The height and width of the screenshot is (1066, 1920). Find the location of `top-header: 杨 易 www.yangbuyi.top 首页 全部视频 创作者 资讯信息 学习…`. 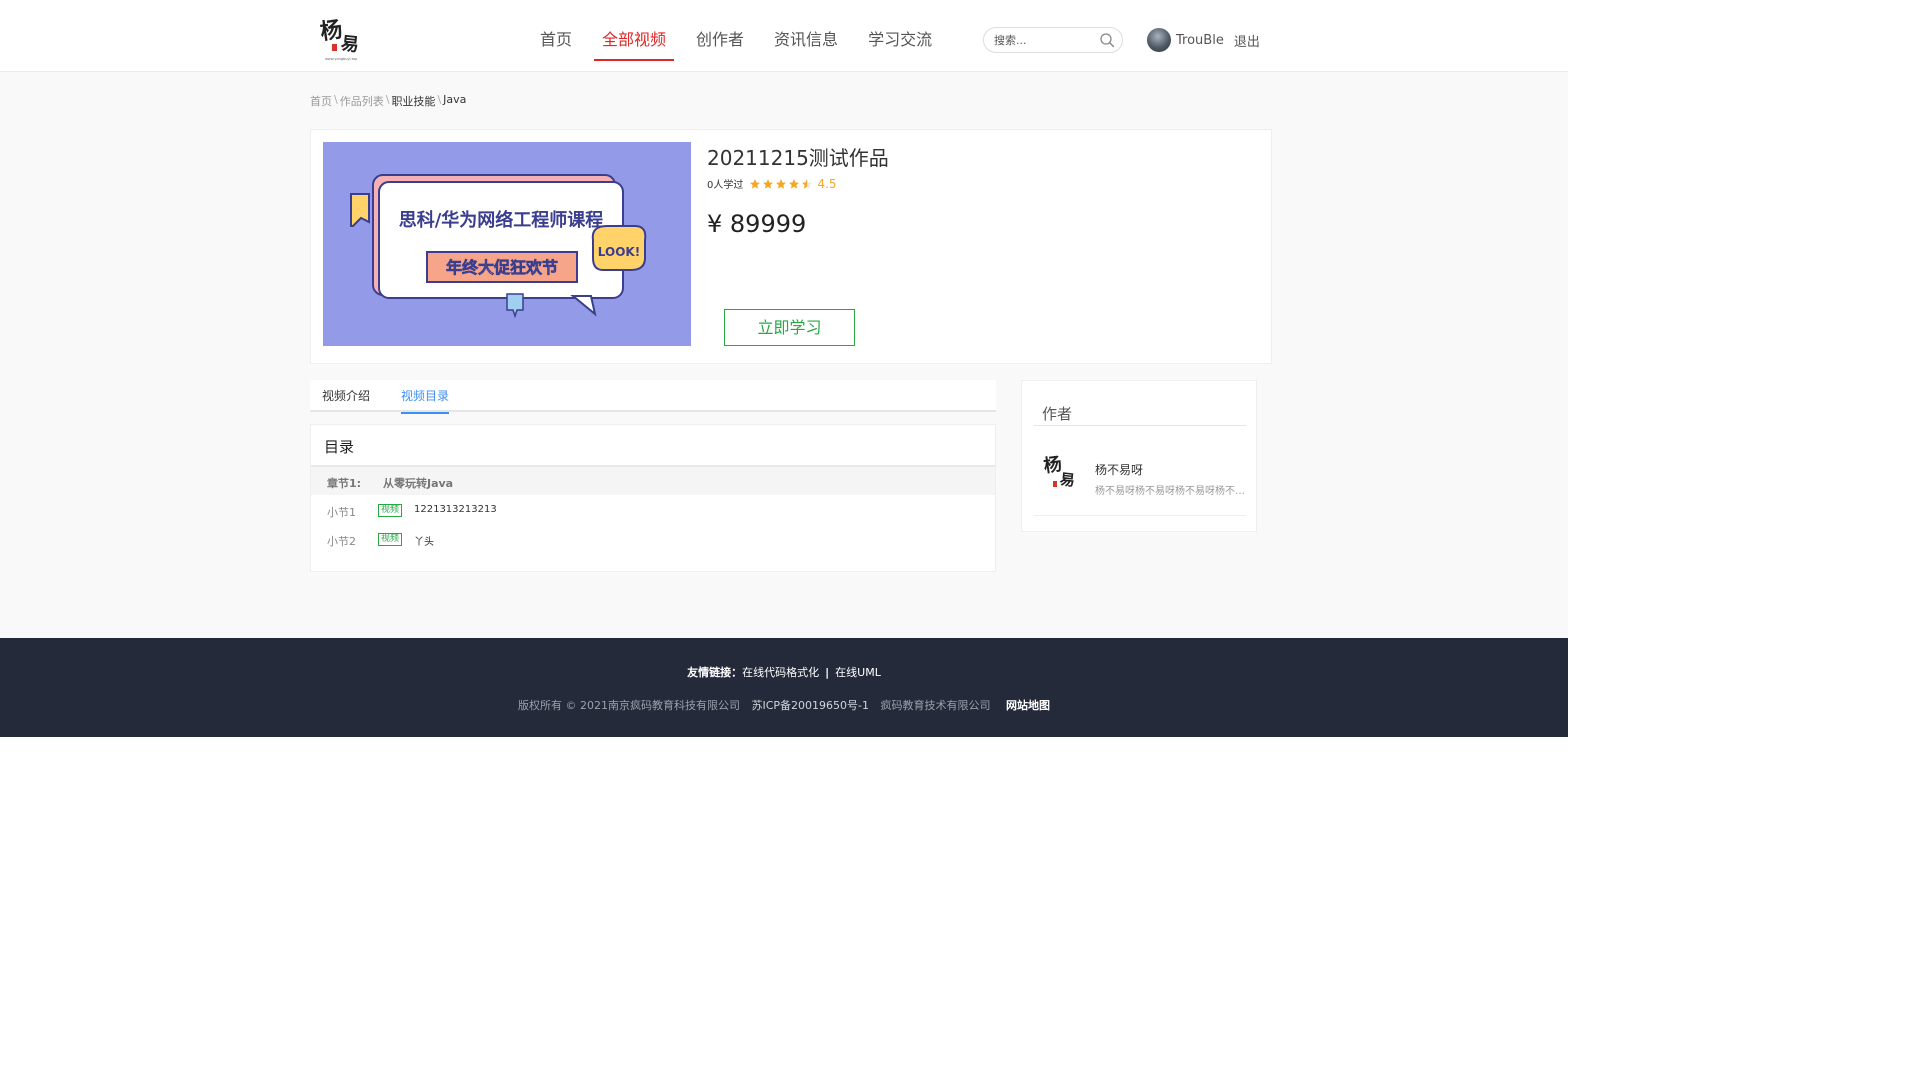

top-header: 杨 易 www.yangbuyi.top 首页 全部视频 创作者 资讯信息 学习… is located at coordinates (784, 36).